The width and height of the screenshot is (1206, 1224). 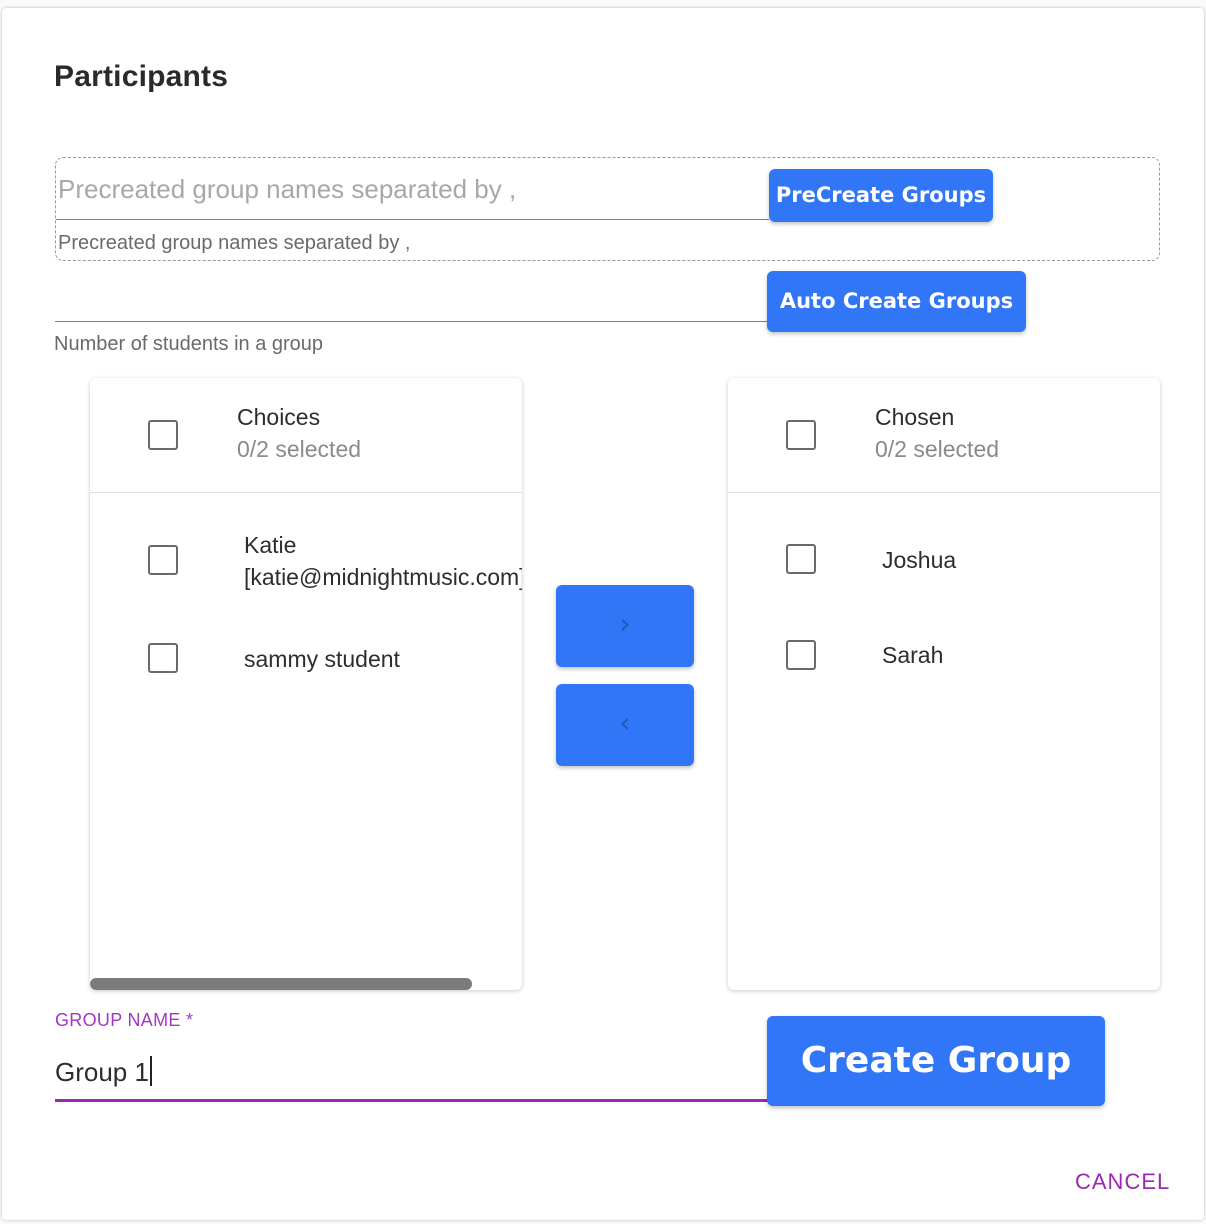 I want to click on choices-header: Choices 0/2 selected, so click(x=306, y=435).